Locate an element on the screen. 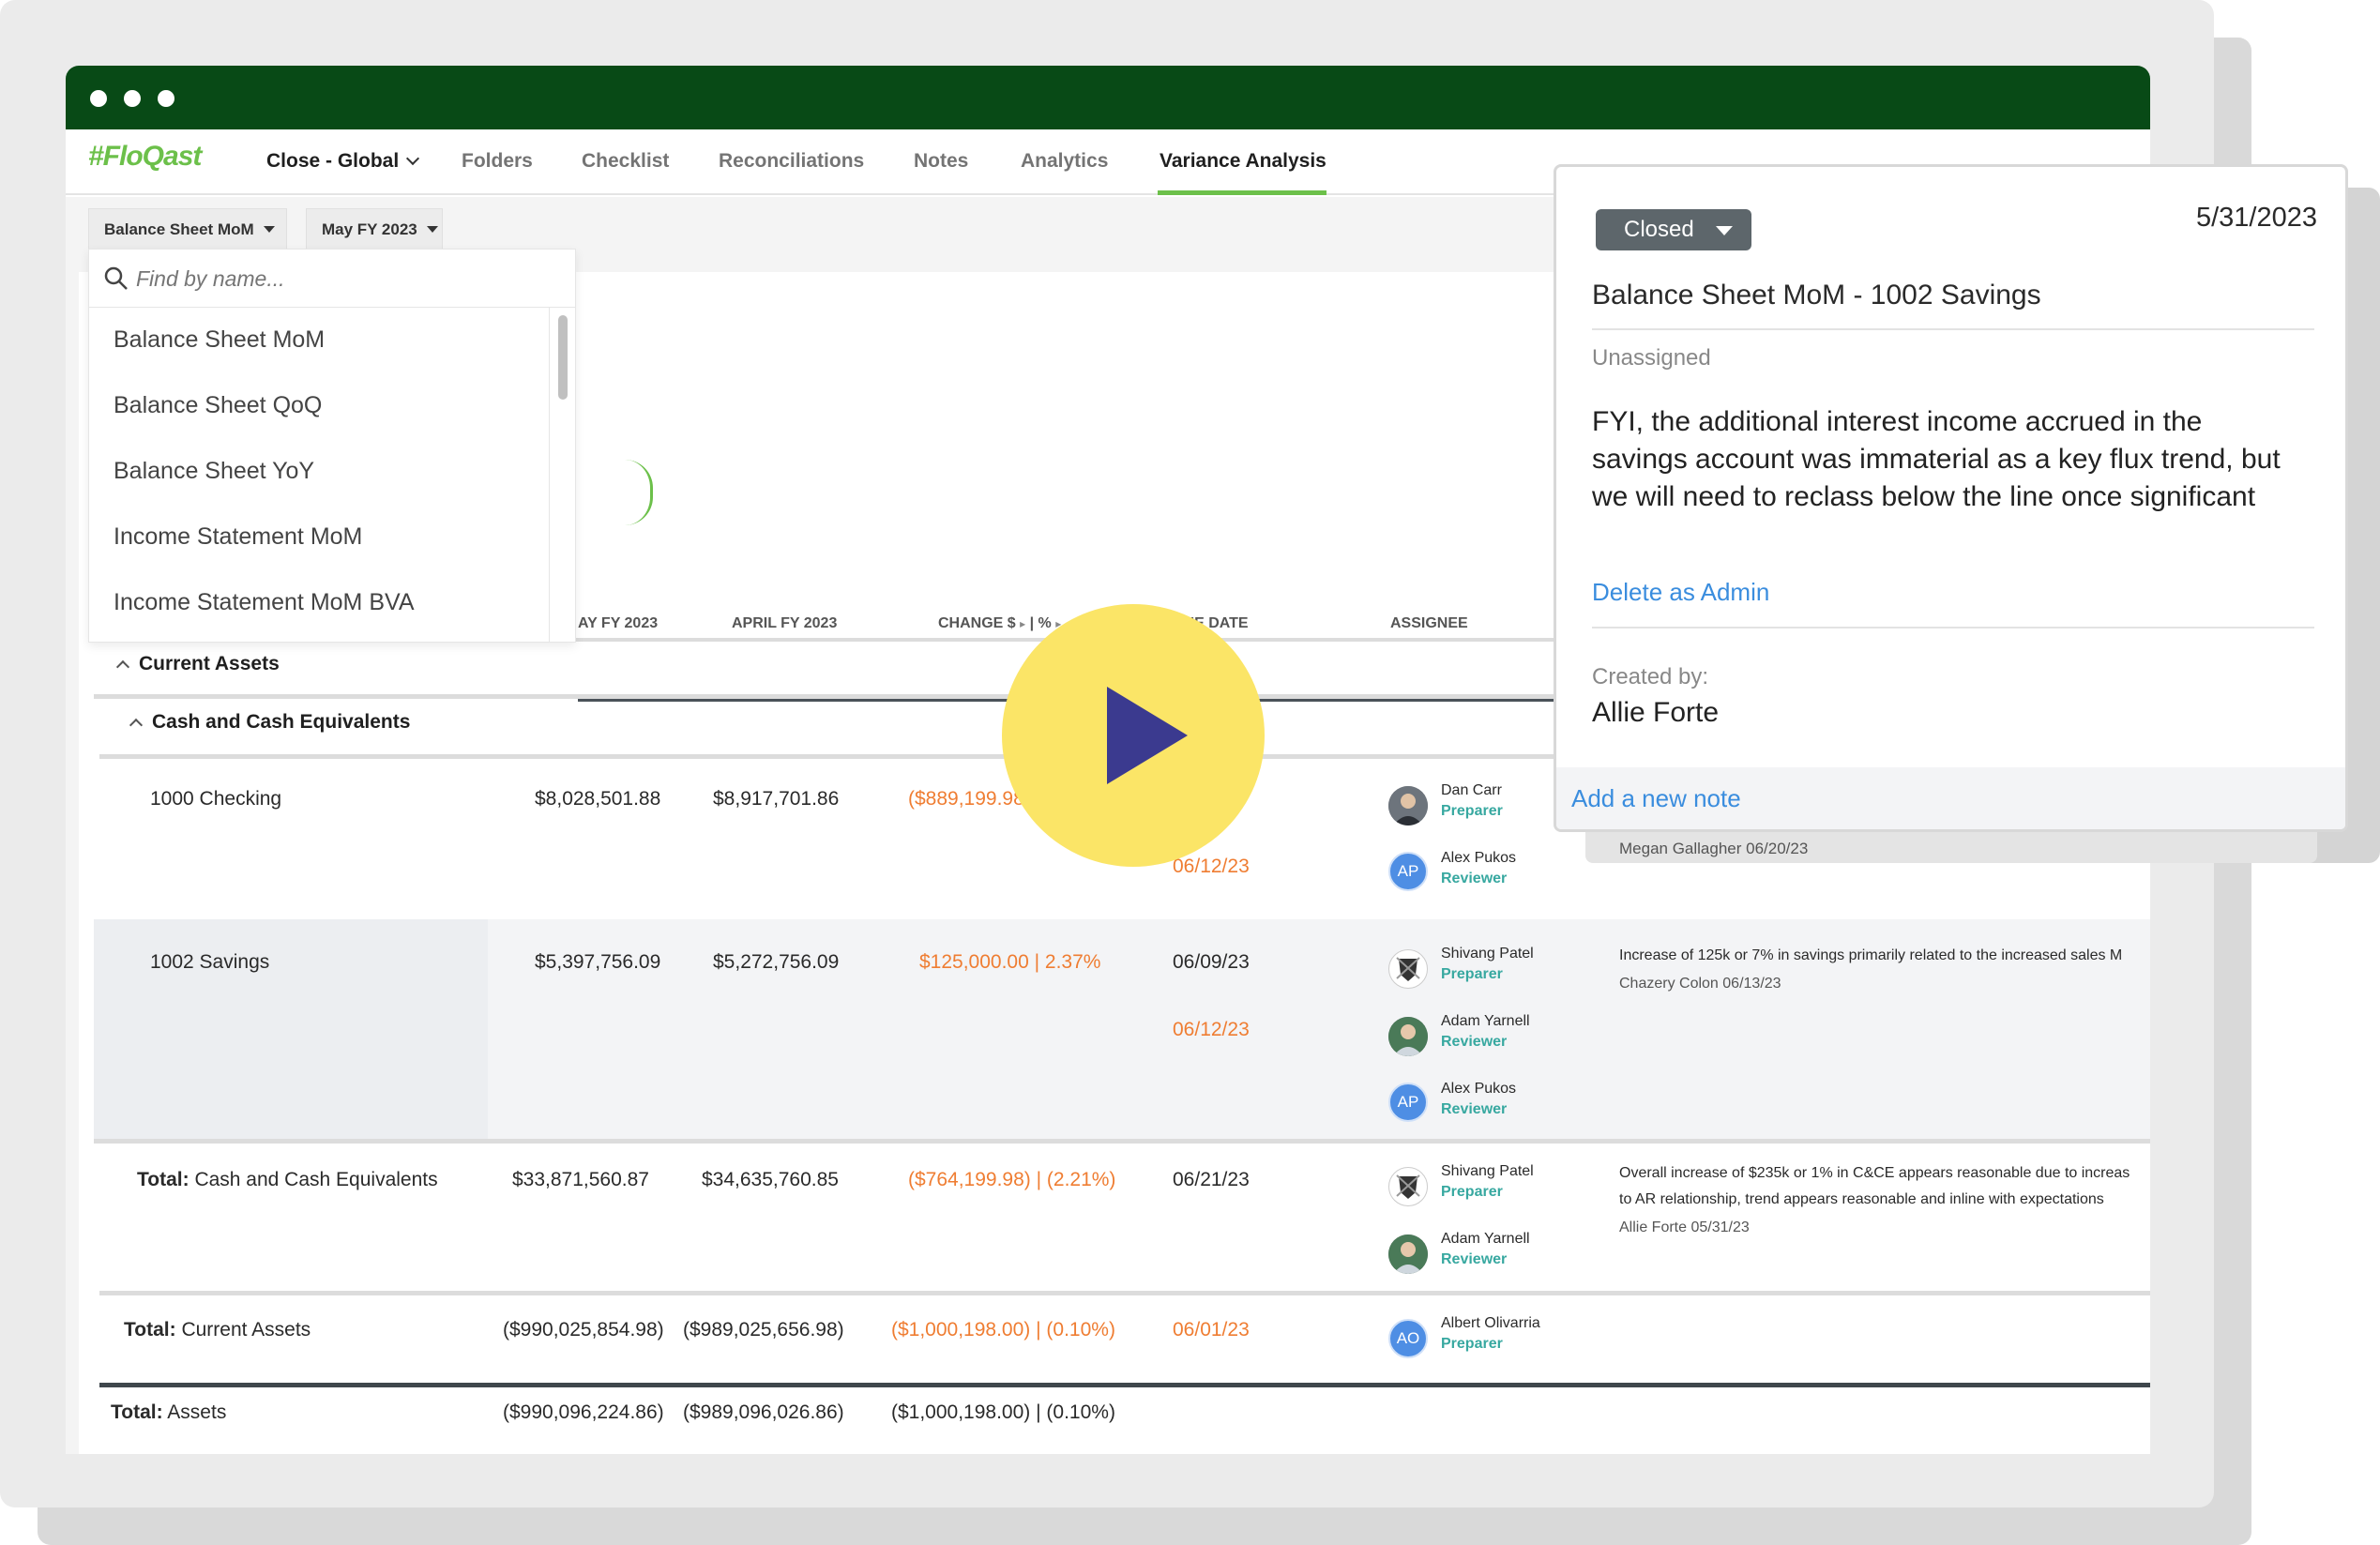 This screenshot has height=1545, width=2380. col-change-label: CHANGE $ is located at coordinates (977, 623).